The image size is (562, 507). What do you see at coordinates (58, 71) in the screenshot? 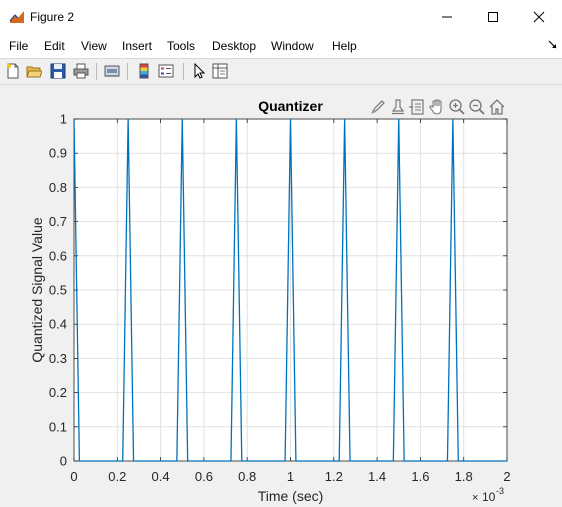
I see `save-icon` at bounding box center [58, 71].